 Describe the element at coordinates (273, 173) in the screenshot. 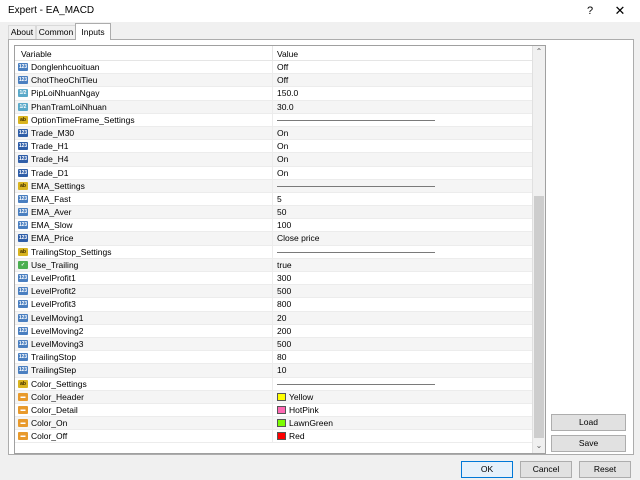

I see `table-row: 123 Trade_D1 On` at that location.